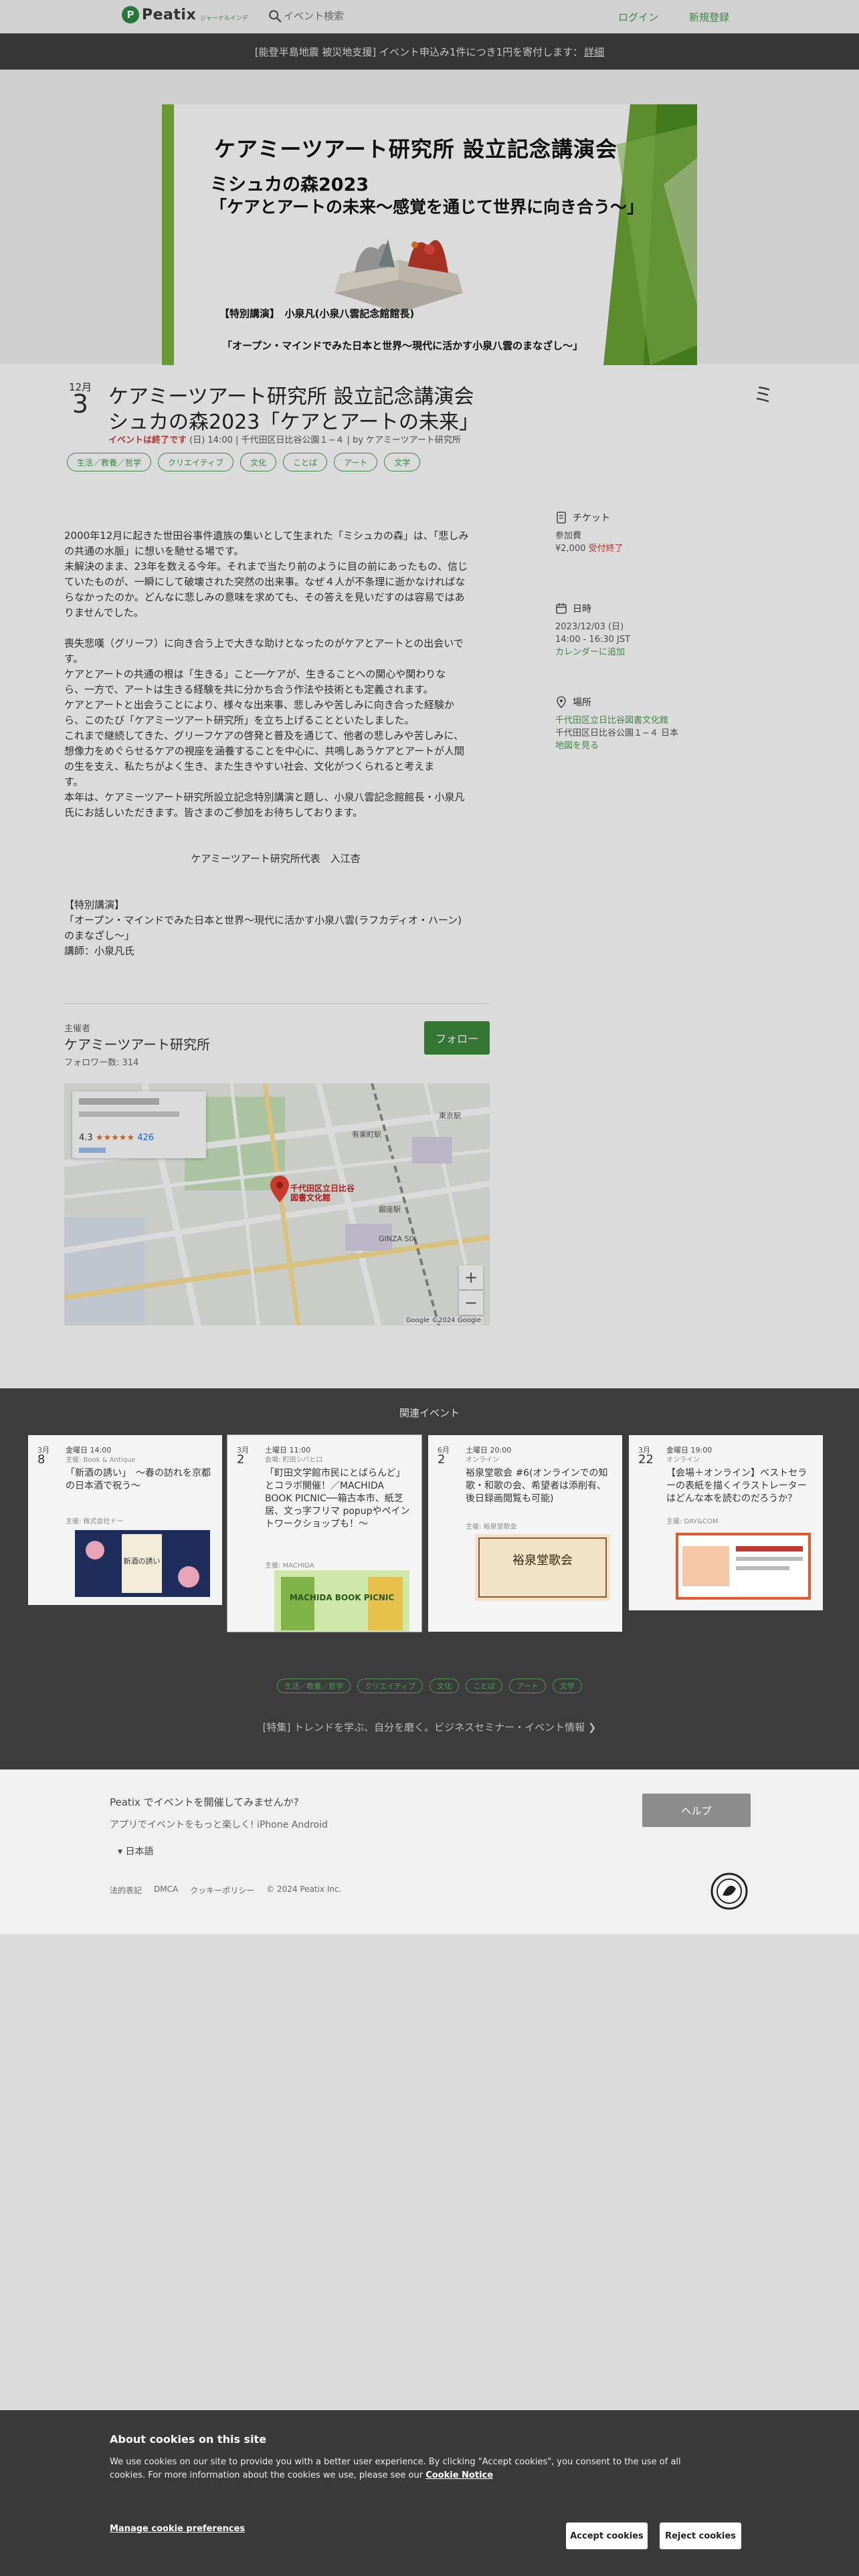  I want to click on desc-line: ケアとアートの共通の根は「生きる」こと──ケアが、生きることへの関心や関わりな, so click(255, 674).